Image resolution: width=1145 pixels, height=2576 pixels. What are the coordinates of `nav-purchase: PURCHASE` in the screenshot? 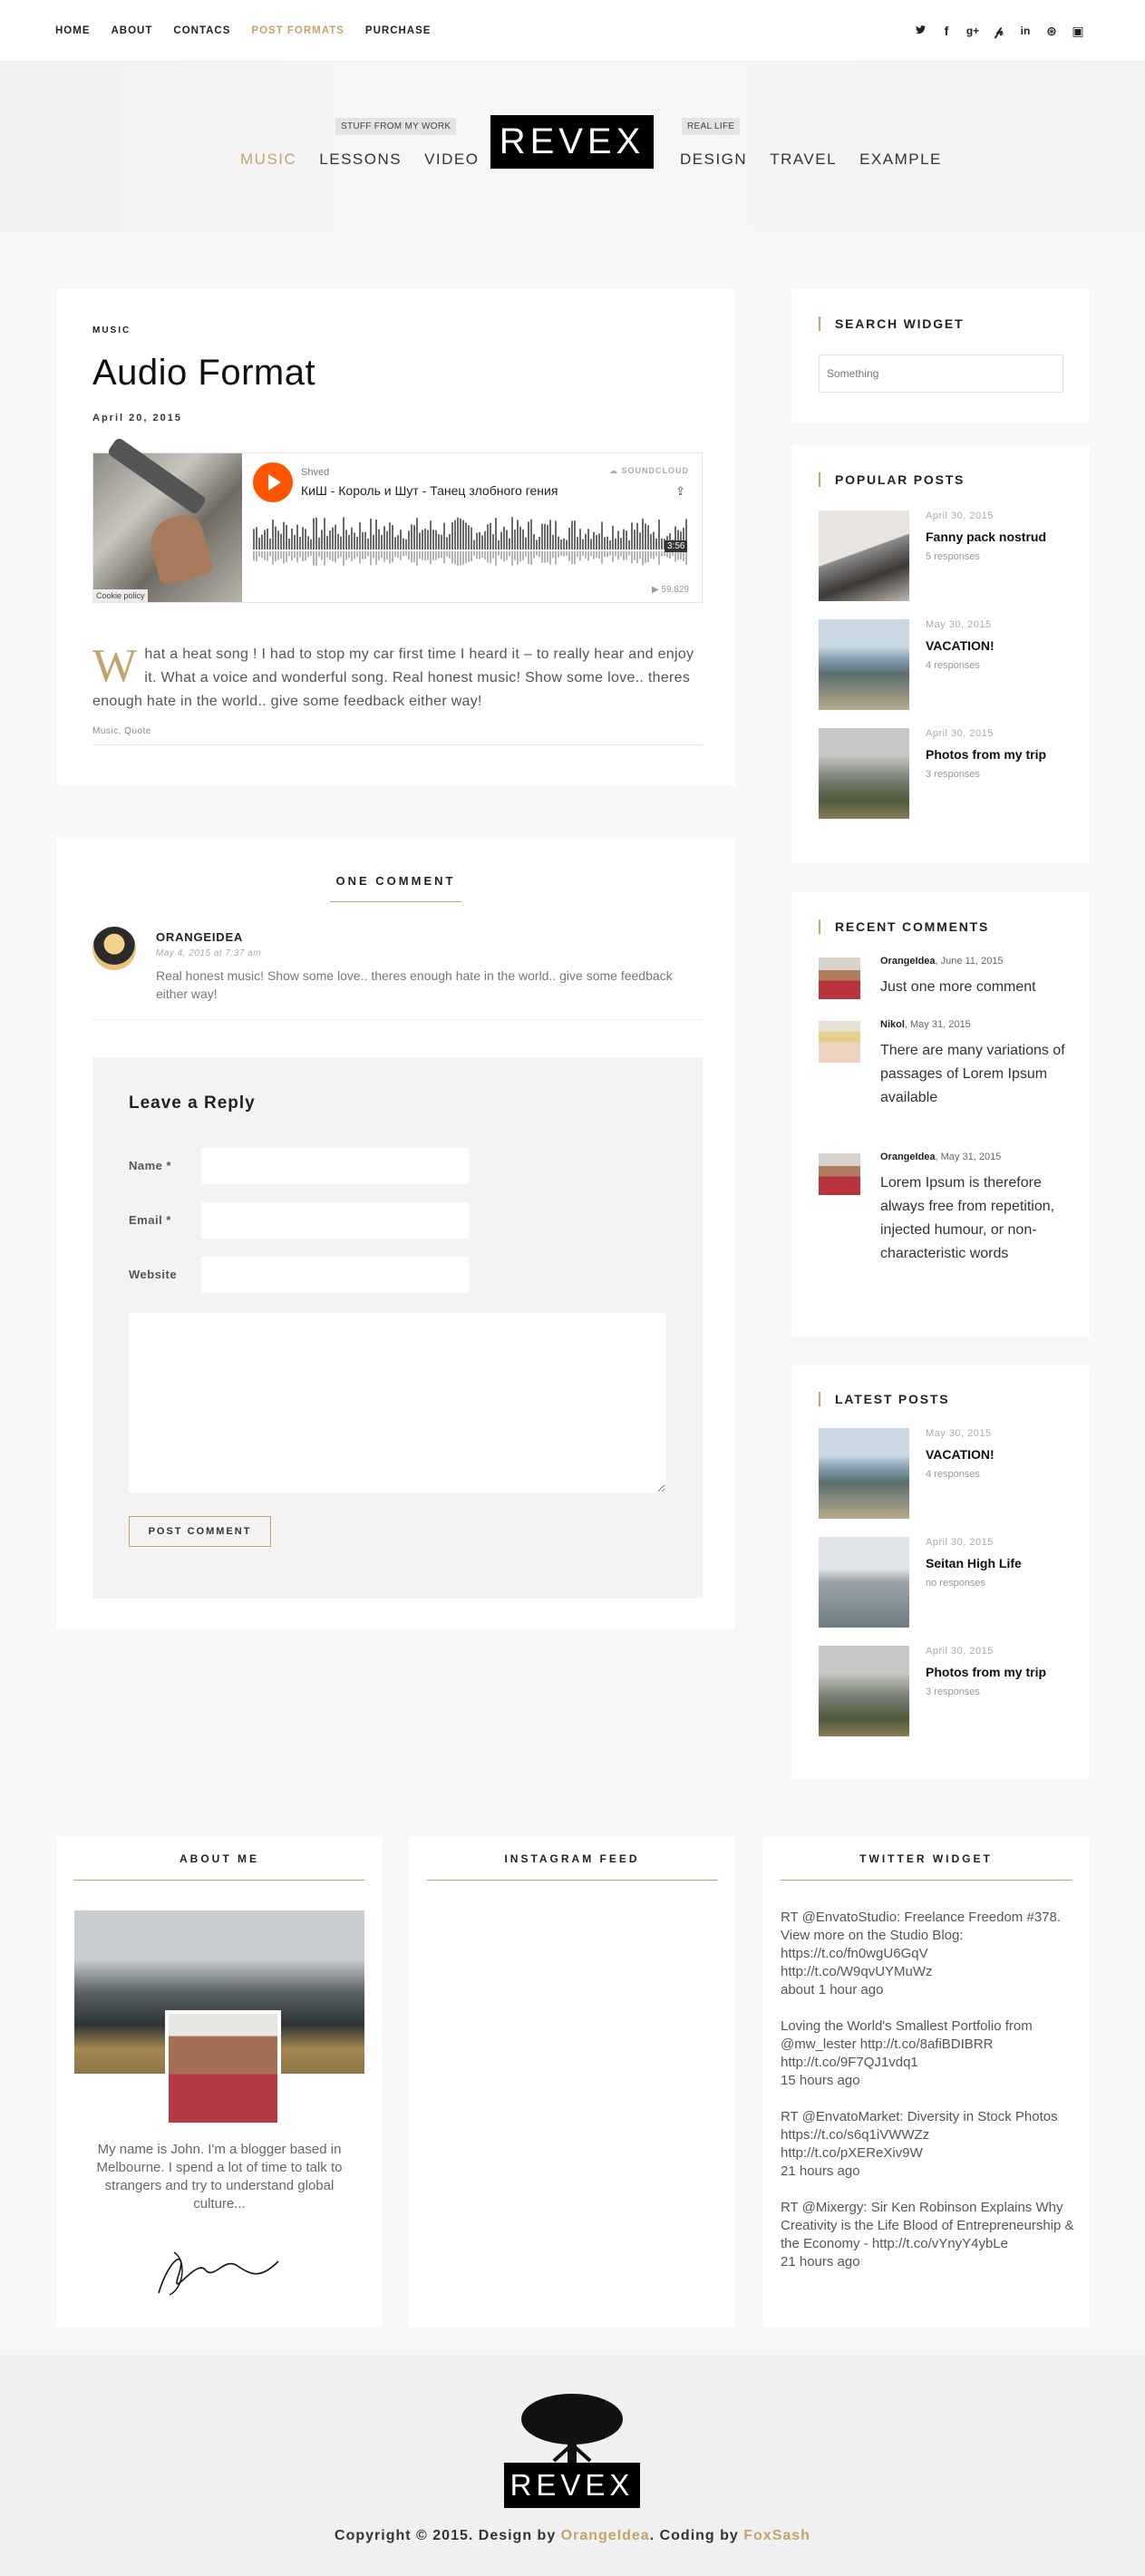 It's located at (398, 30).